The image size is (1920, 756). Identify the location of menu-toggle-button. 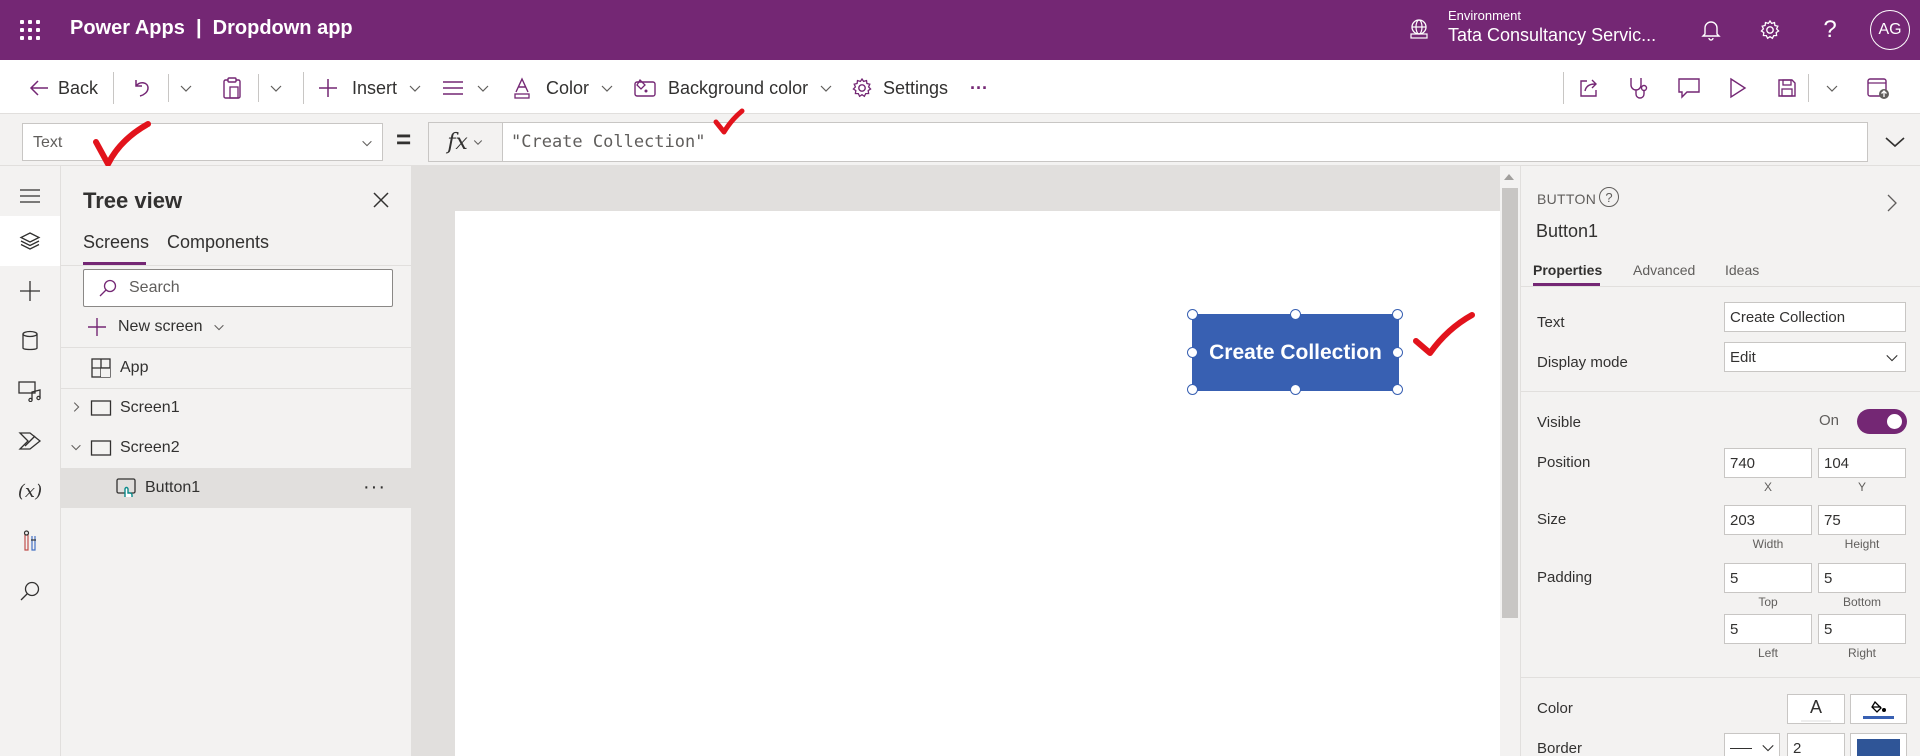
(30, 196).